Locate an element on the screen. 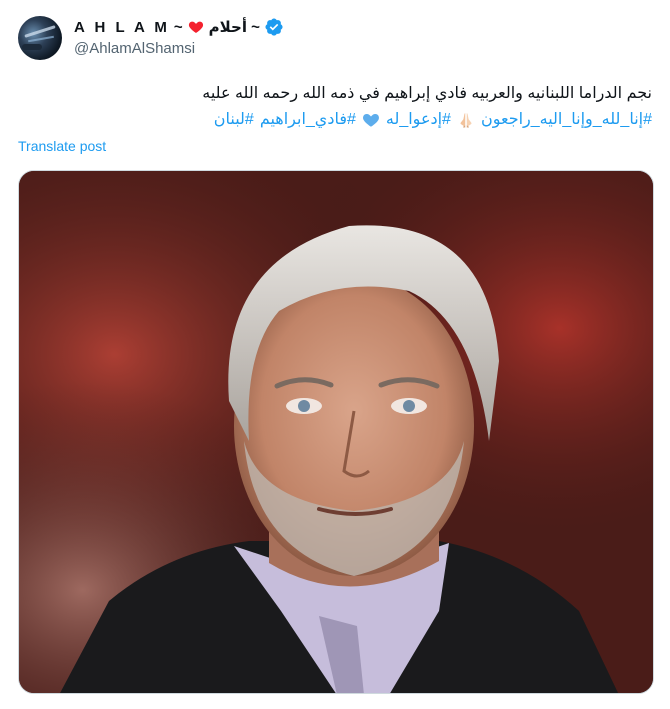  display-name-suffix: ~ is located at coordinates (178, 27).